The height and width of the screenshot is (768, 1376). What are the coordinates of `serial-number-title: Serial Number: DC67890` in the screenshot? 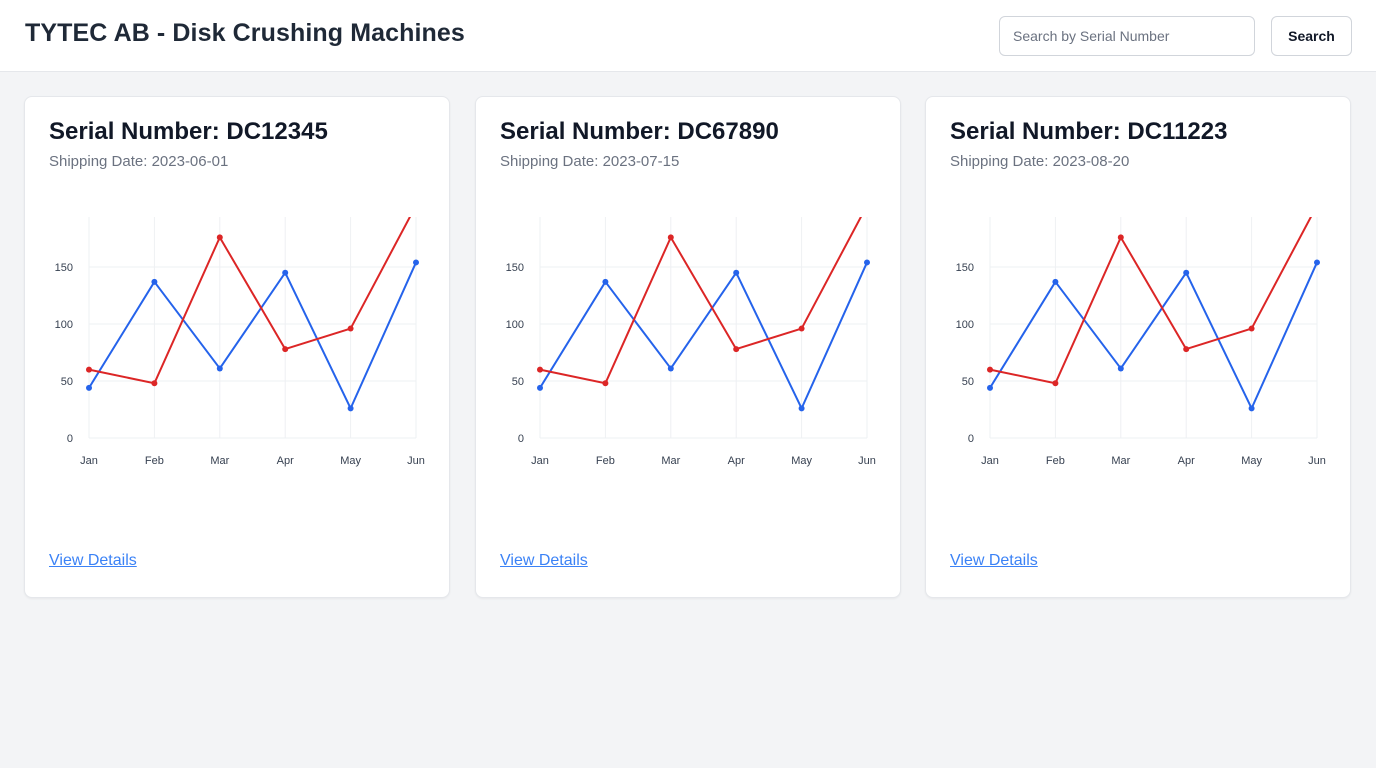 It's located at (639, 131).